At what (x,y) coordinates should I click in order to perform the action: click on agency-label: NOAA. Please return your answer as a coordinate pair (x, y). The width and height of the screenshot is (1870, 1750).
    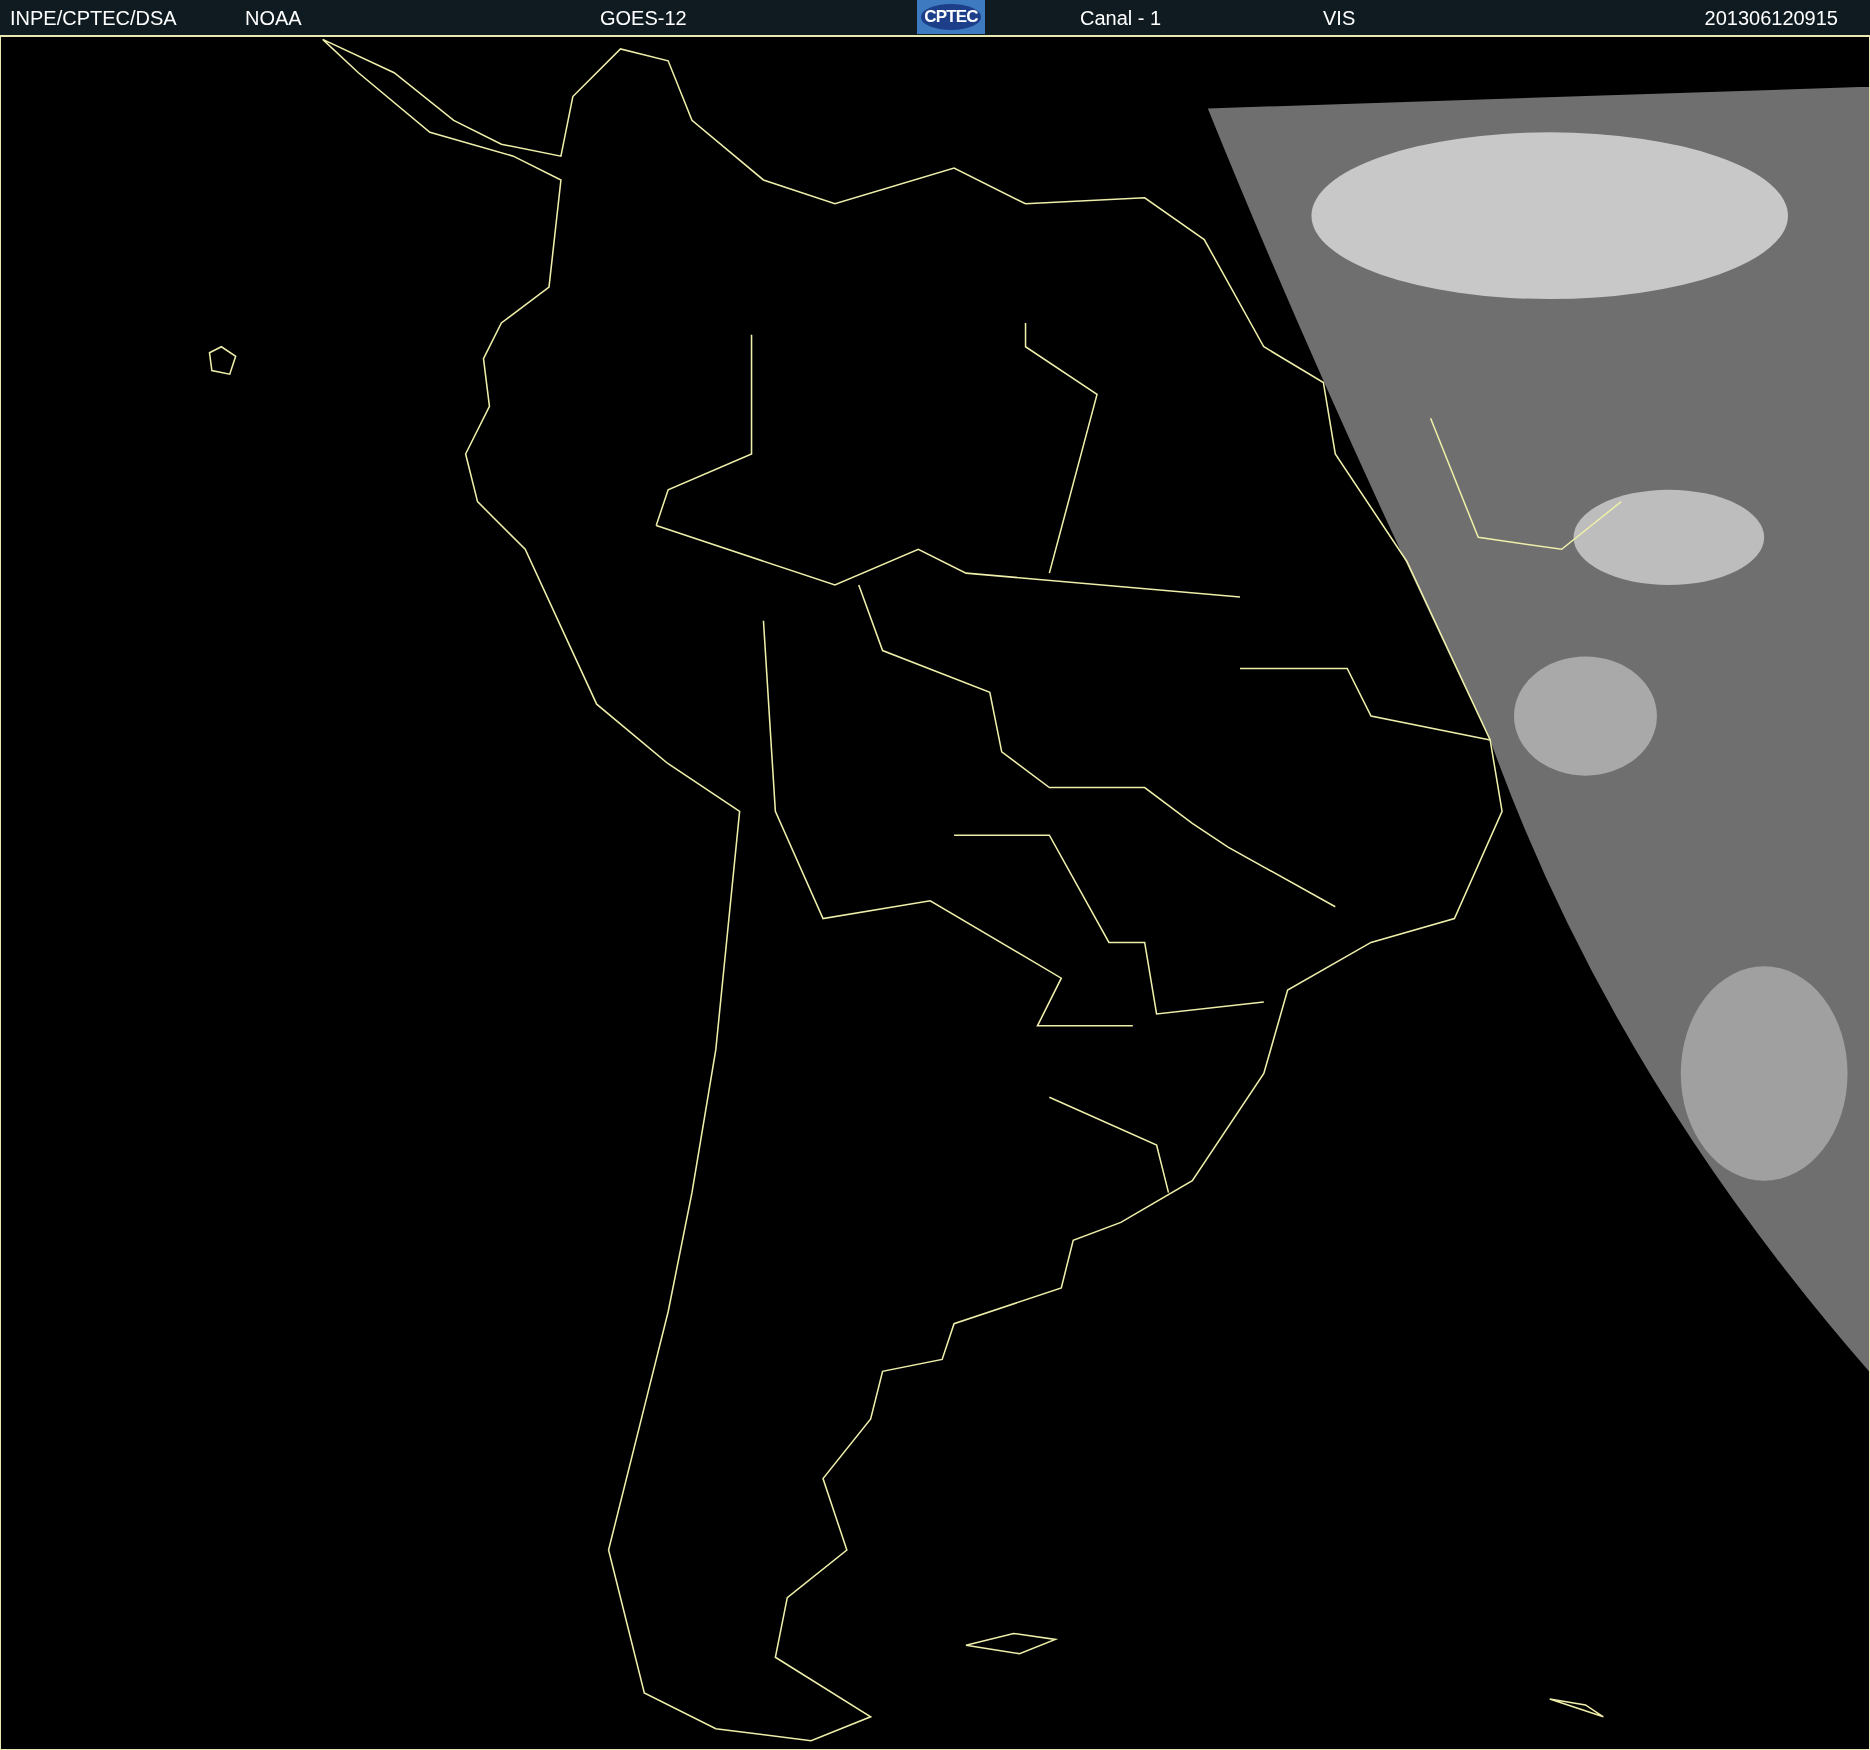
    Looking at the image, I should click on (273, 18).